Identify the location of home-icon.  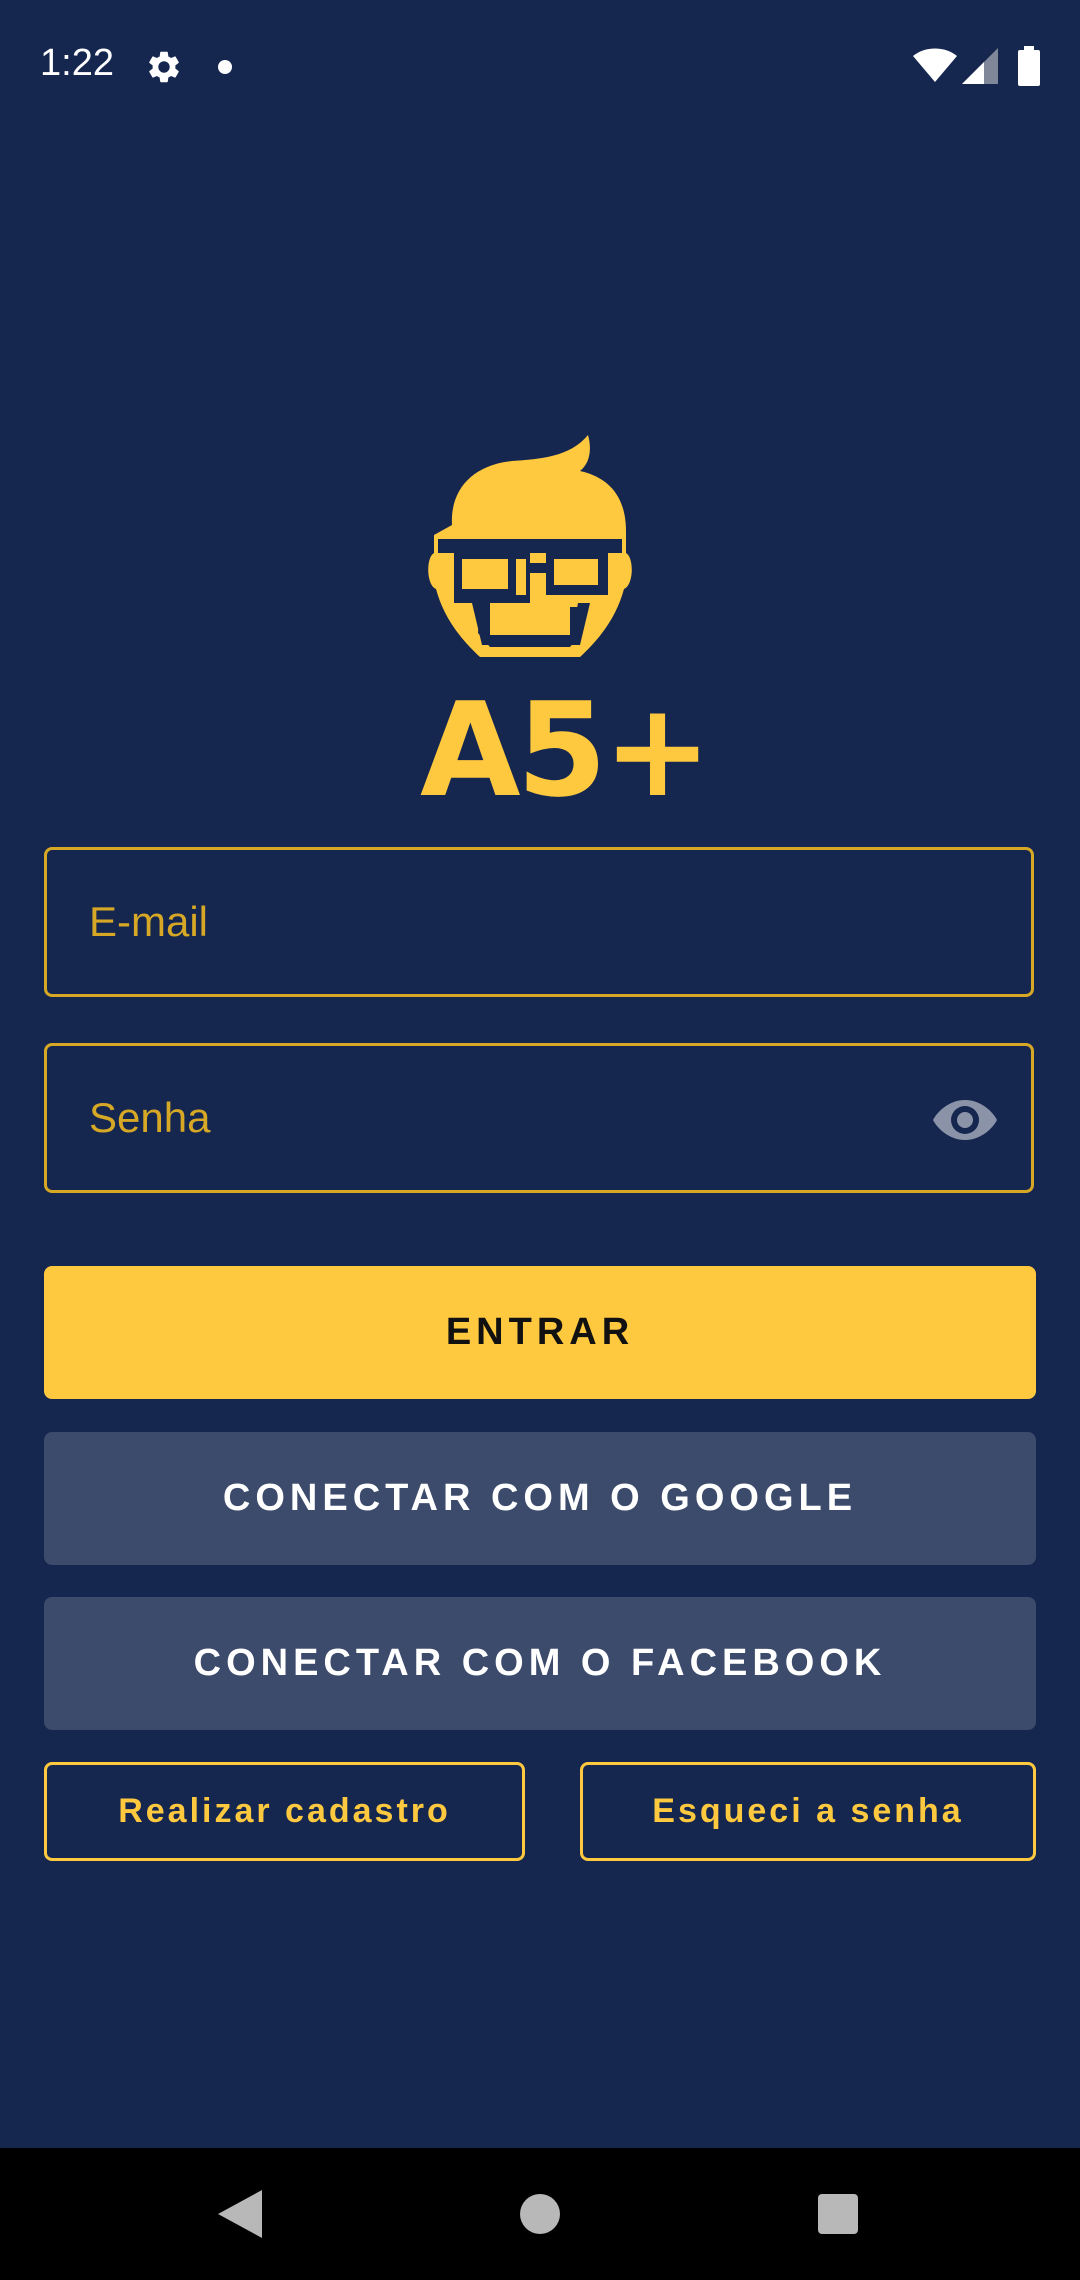
(540, 2214).